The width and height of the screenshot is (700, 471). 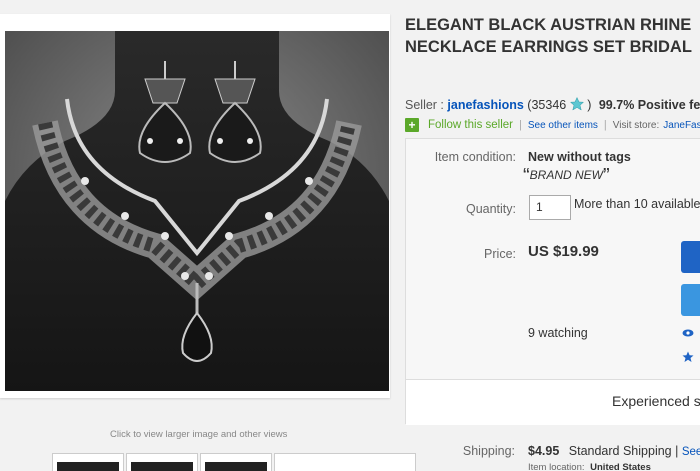 I want to click on quantity-input: 1, so click(x=550, y=207).